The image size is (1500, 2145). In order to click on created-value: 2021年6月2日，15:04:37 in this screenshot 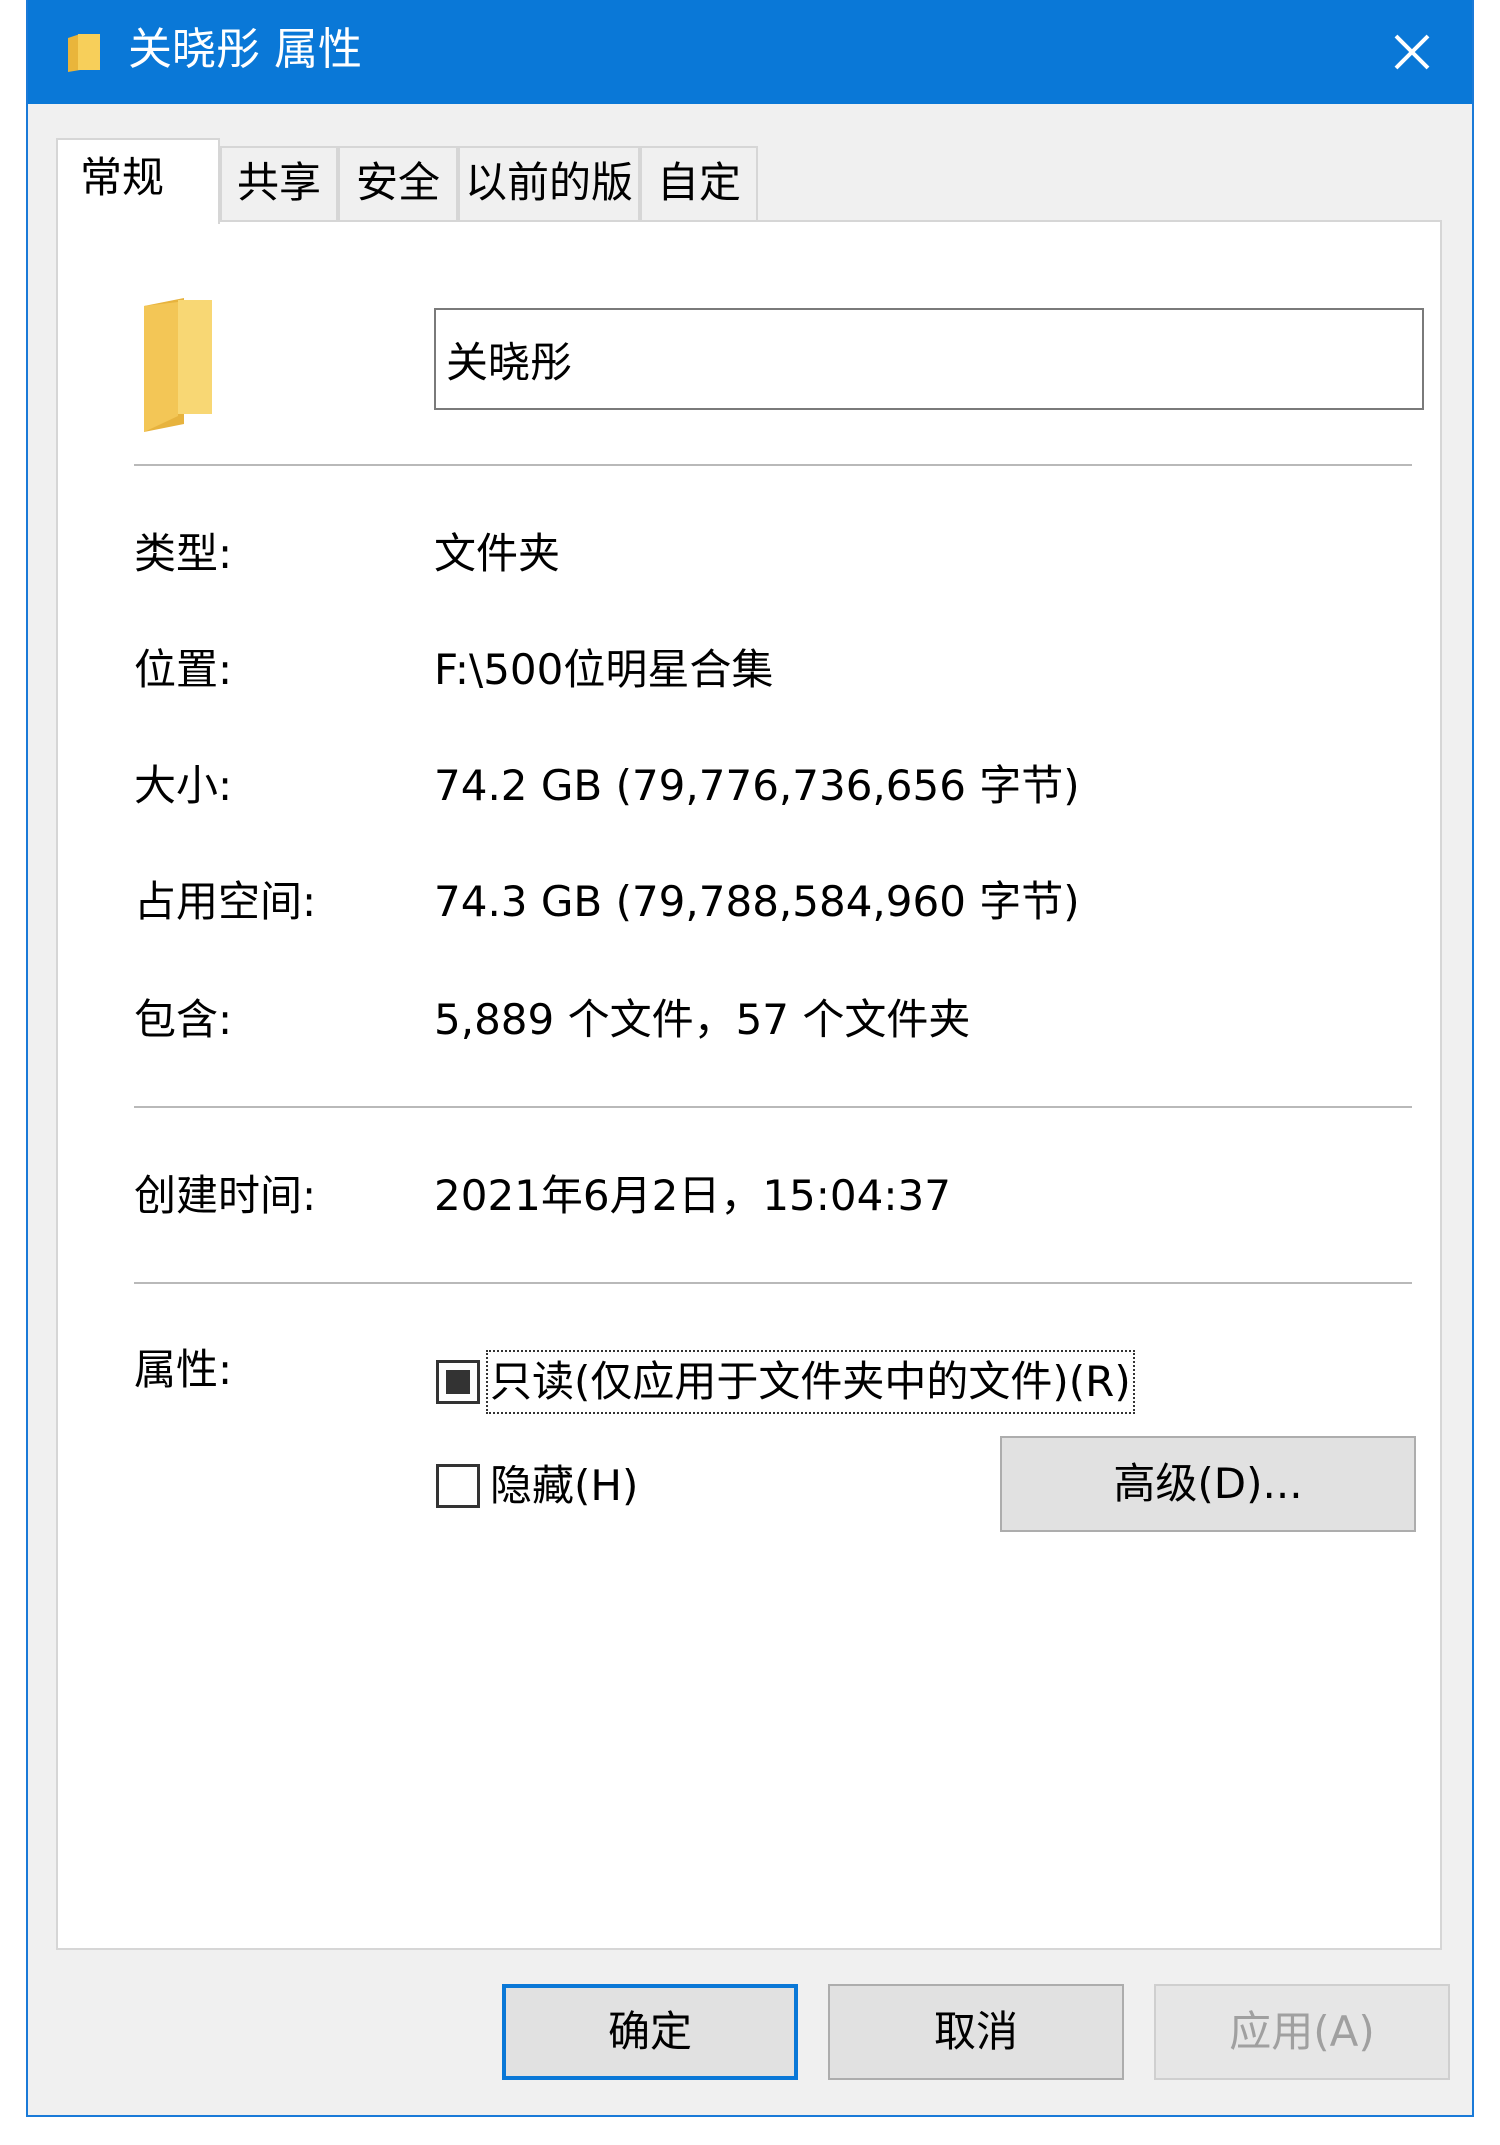, I will do `click(692, 1195)`.